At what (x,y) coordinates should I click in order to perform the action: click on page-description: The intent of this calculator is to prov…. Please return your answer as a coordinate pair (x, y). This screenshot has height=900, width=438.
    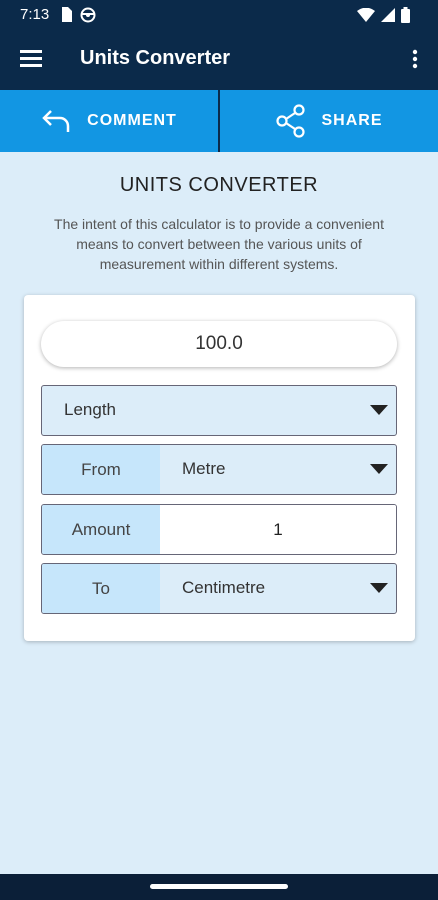
    Looking at the image, I should click on (219, 244).